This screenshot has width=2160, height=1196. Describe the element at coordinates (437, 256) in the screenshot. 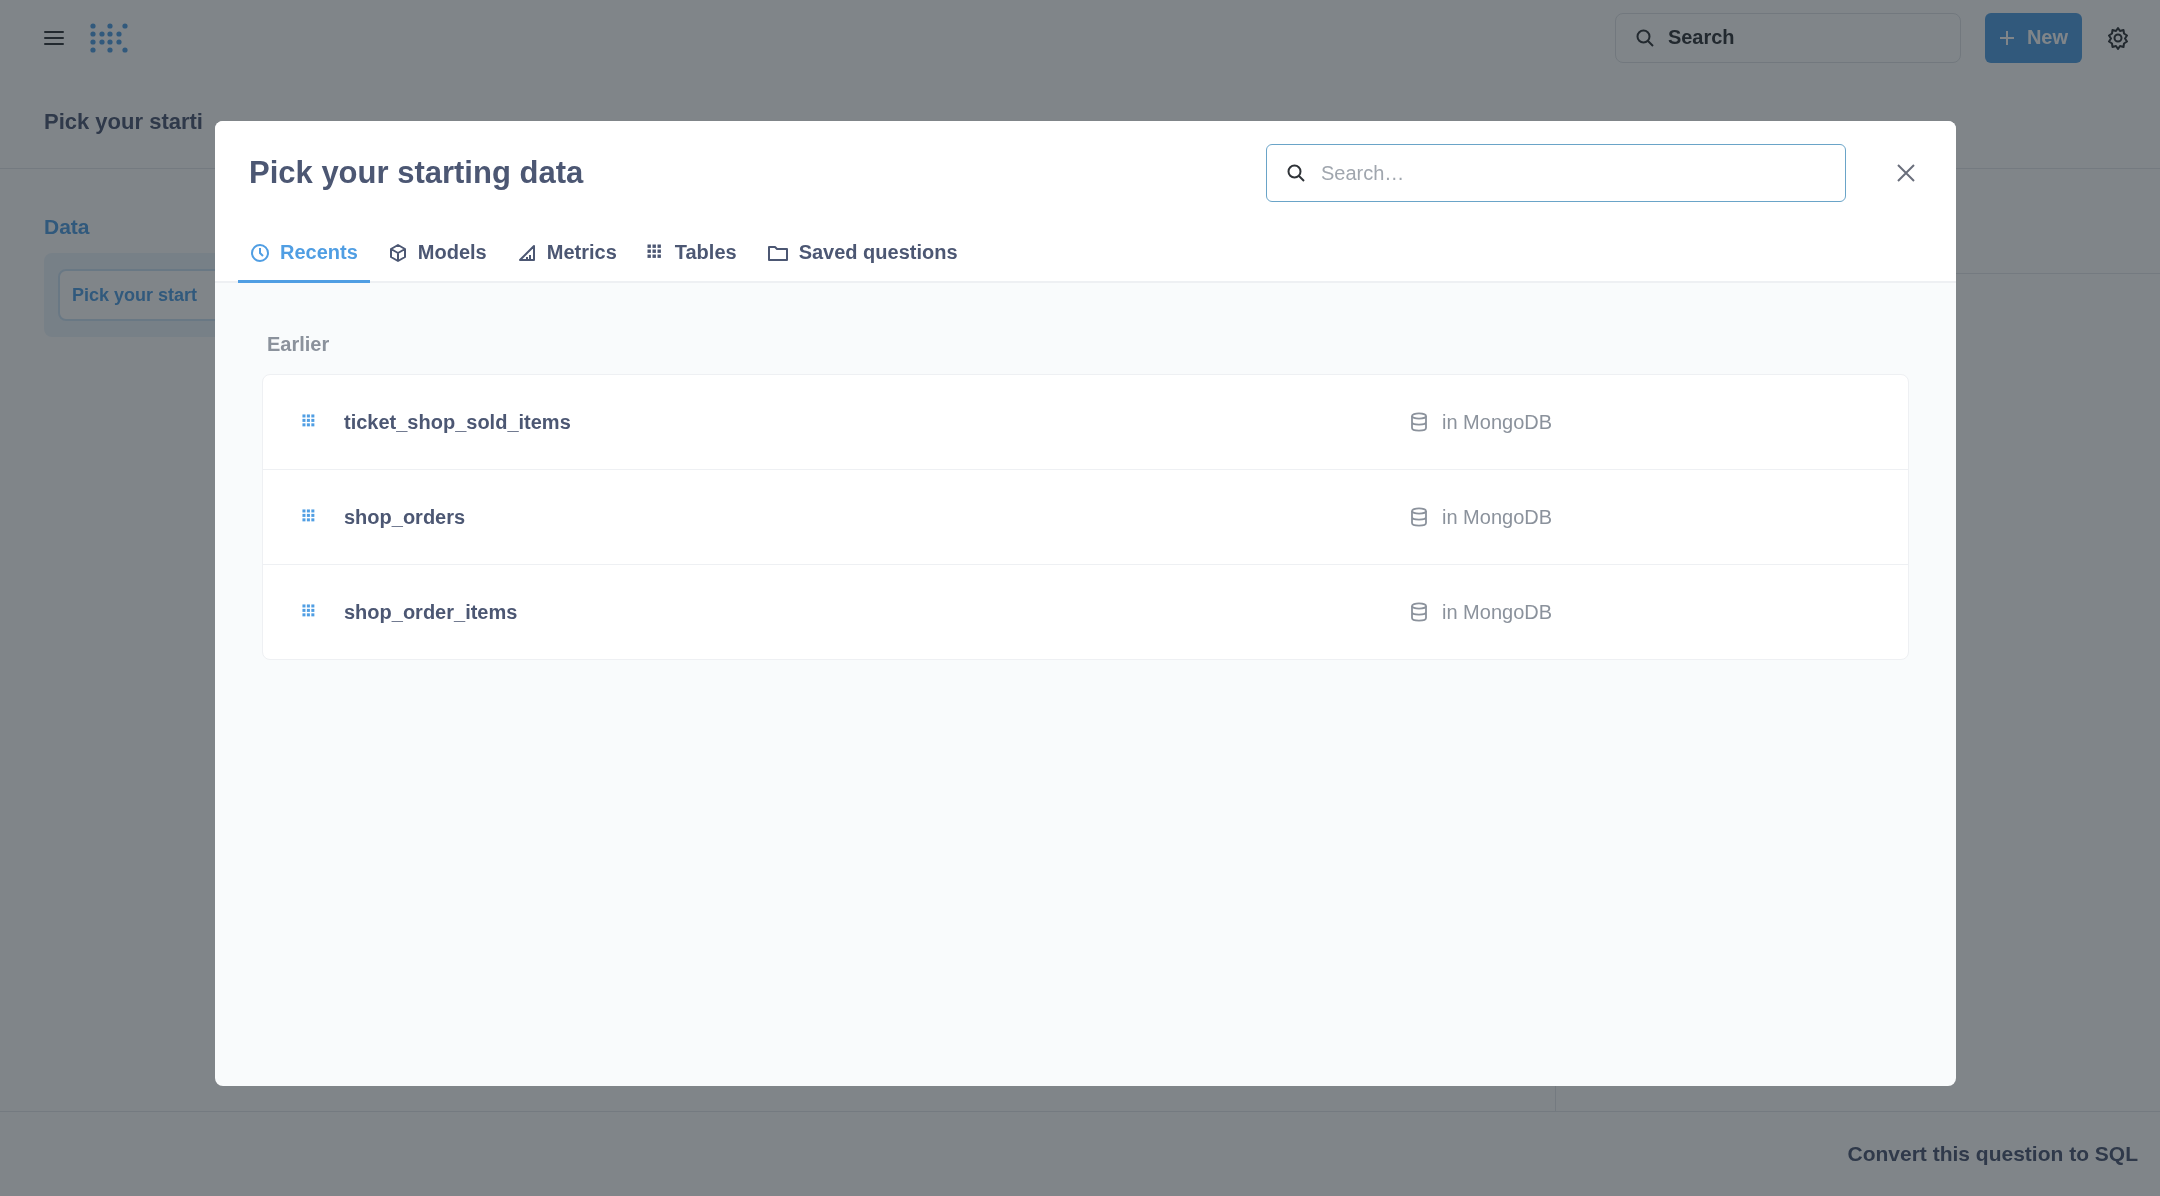

I see `tab: Models` at that location.